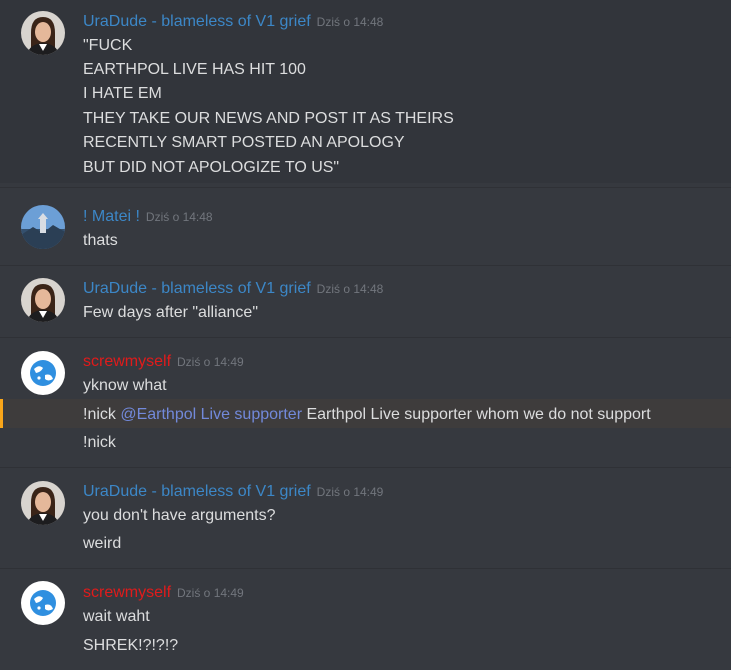 This screenshot has width=731, height=670. I want to click on message-line: I HATE EM, so click(122, 93).